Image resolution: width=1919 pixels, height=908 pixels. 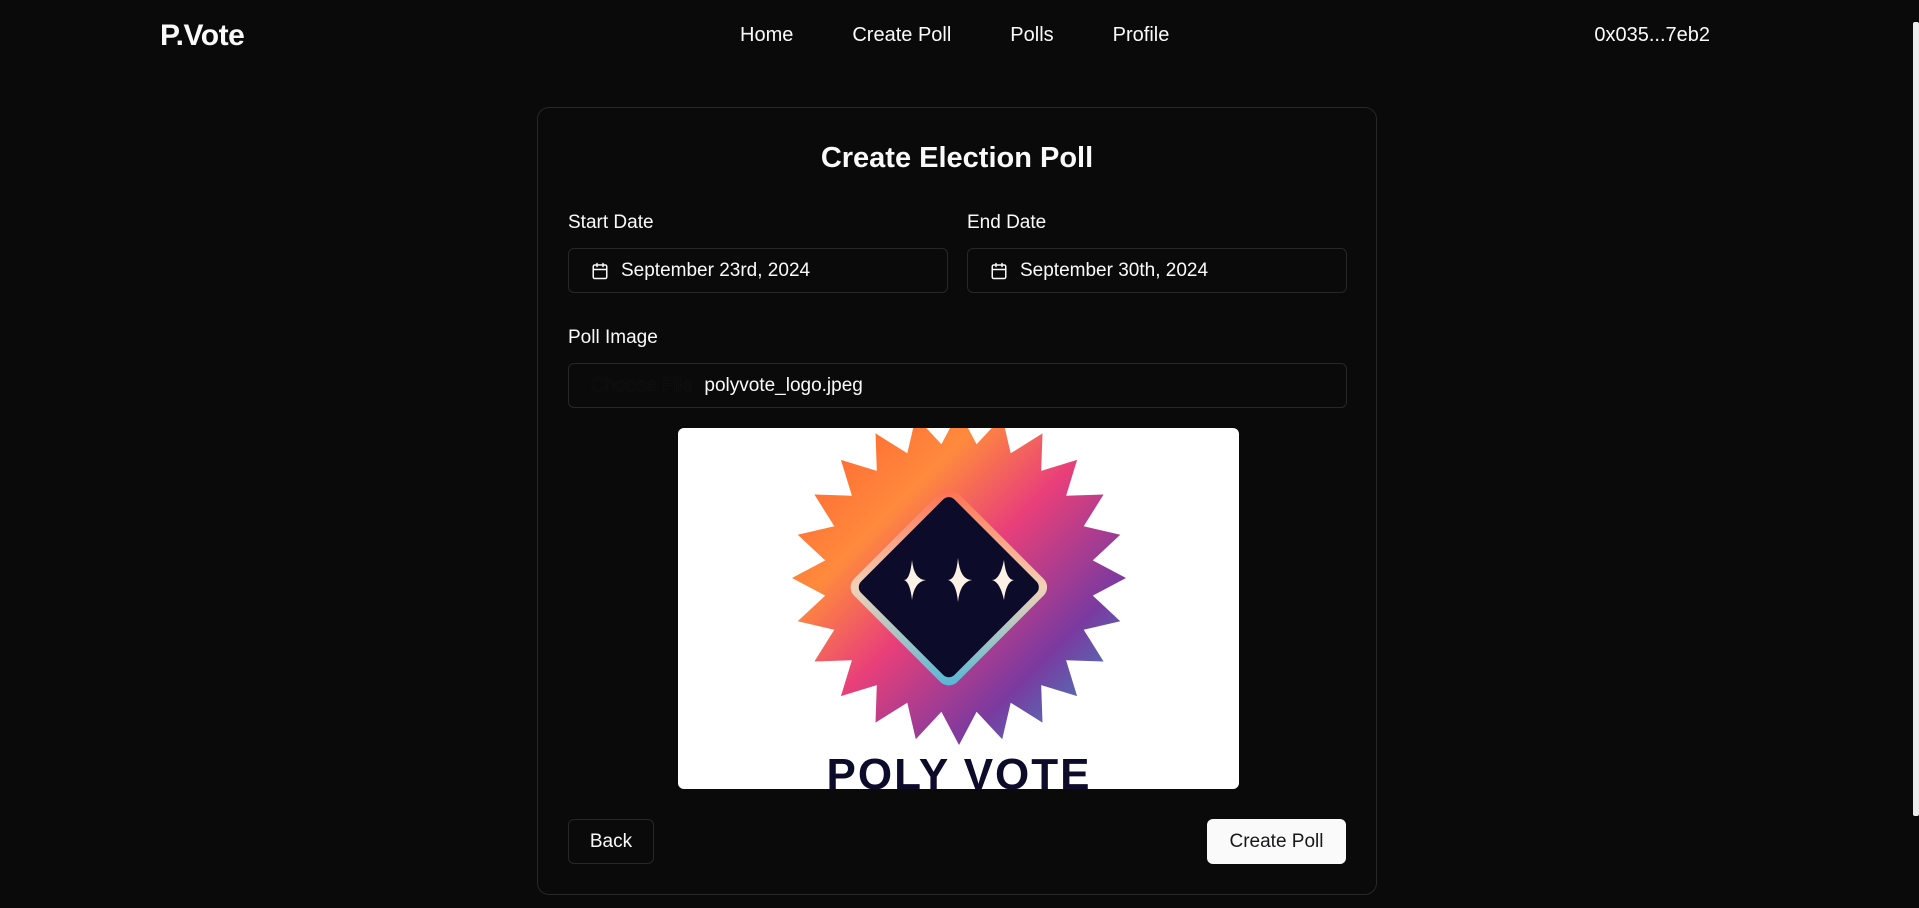 What do you see at coordinates (1652, 35) in the screenshot?
I see `wallet-address: 0x035...7eb2` at bounding box center [1652, 35].